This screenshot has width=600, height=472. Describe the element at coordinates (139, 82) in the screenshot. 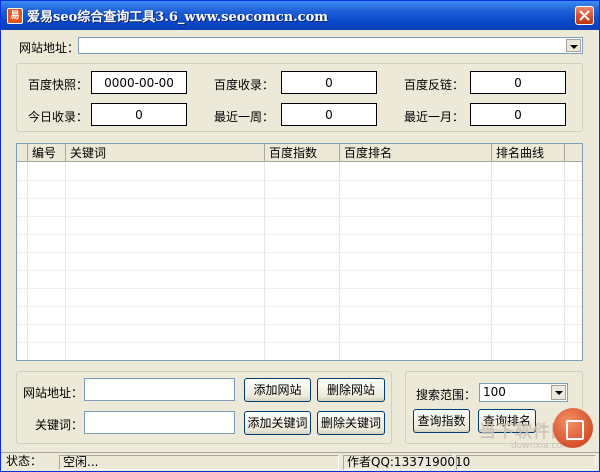

I see `baidu-snapshot-value: 0000-00-00` at that location.